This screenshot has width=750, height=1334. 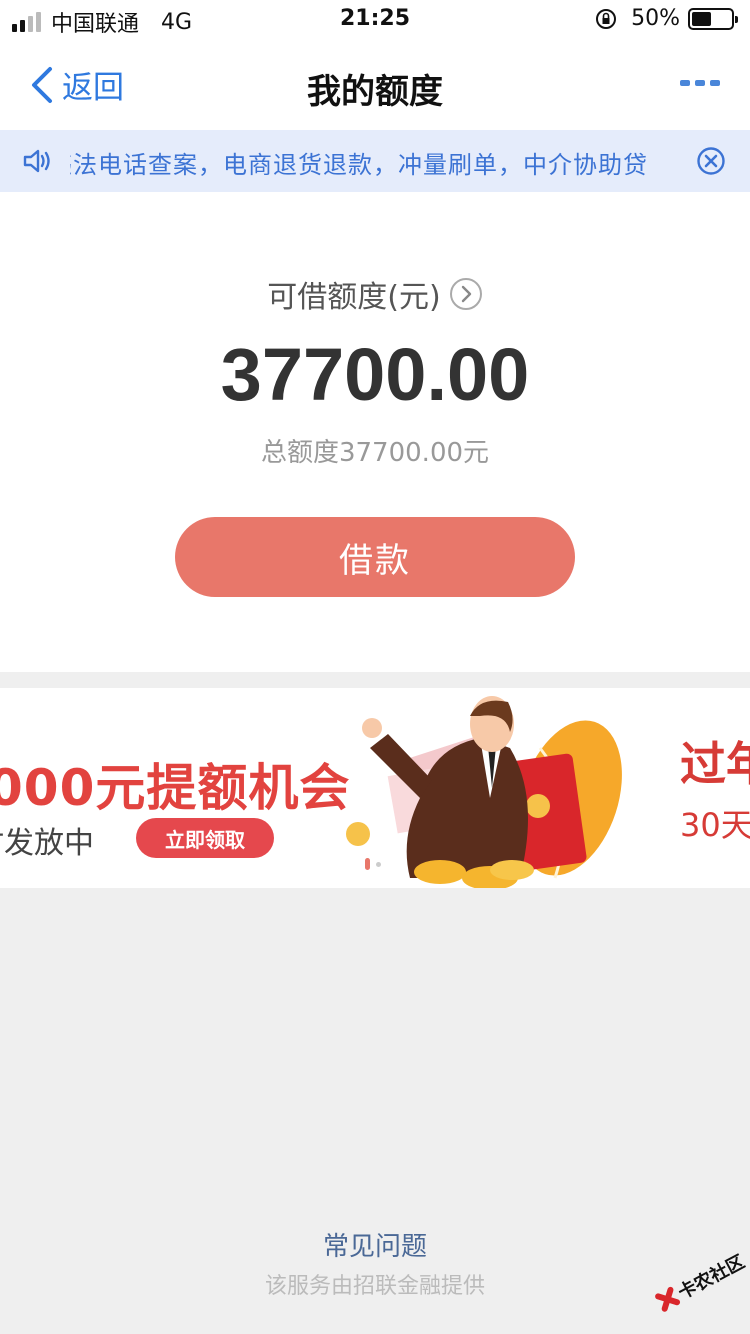 What do you see at coordinates (484, 792) in the screenshot?
I see `businessman-illustration` at bounding box center [484, 792].